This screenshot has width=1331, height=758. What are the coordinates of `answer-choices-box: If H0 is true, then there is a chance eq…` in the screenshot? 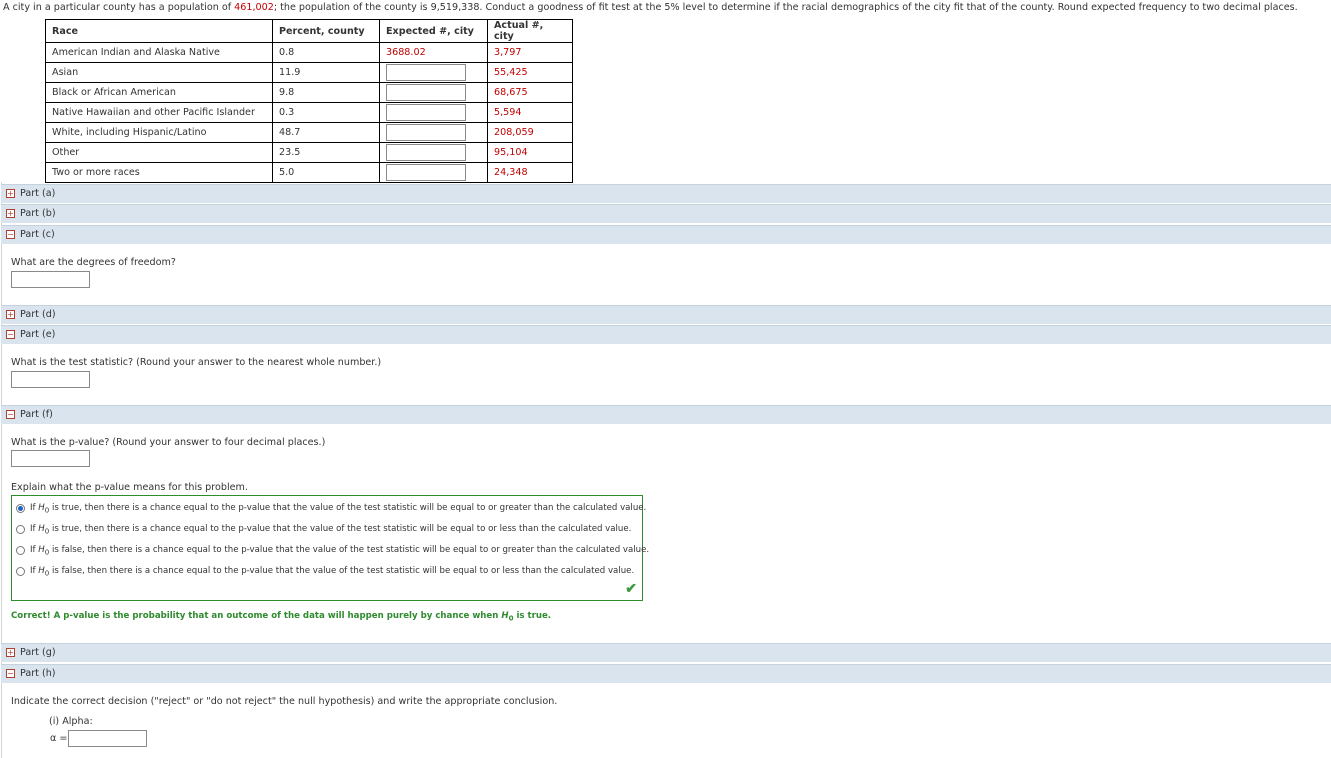 It's located at (330, 548).